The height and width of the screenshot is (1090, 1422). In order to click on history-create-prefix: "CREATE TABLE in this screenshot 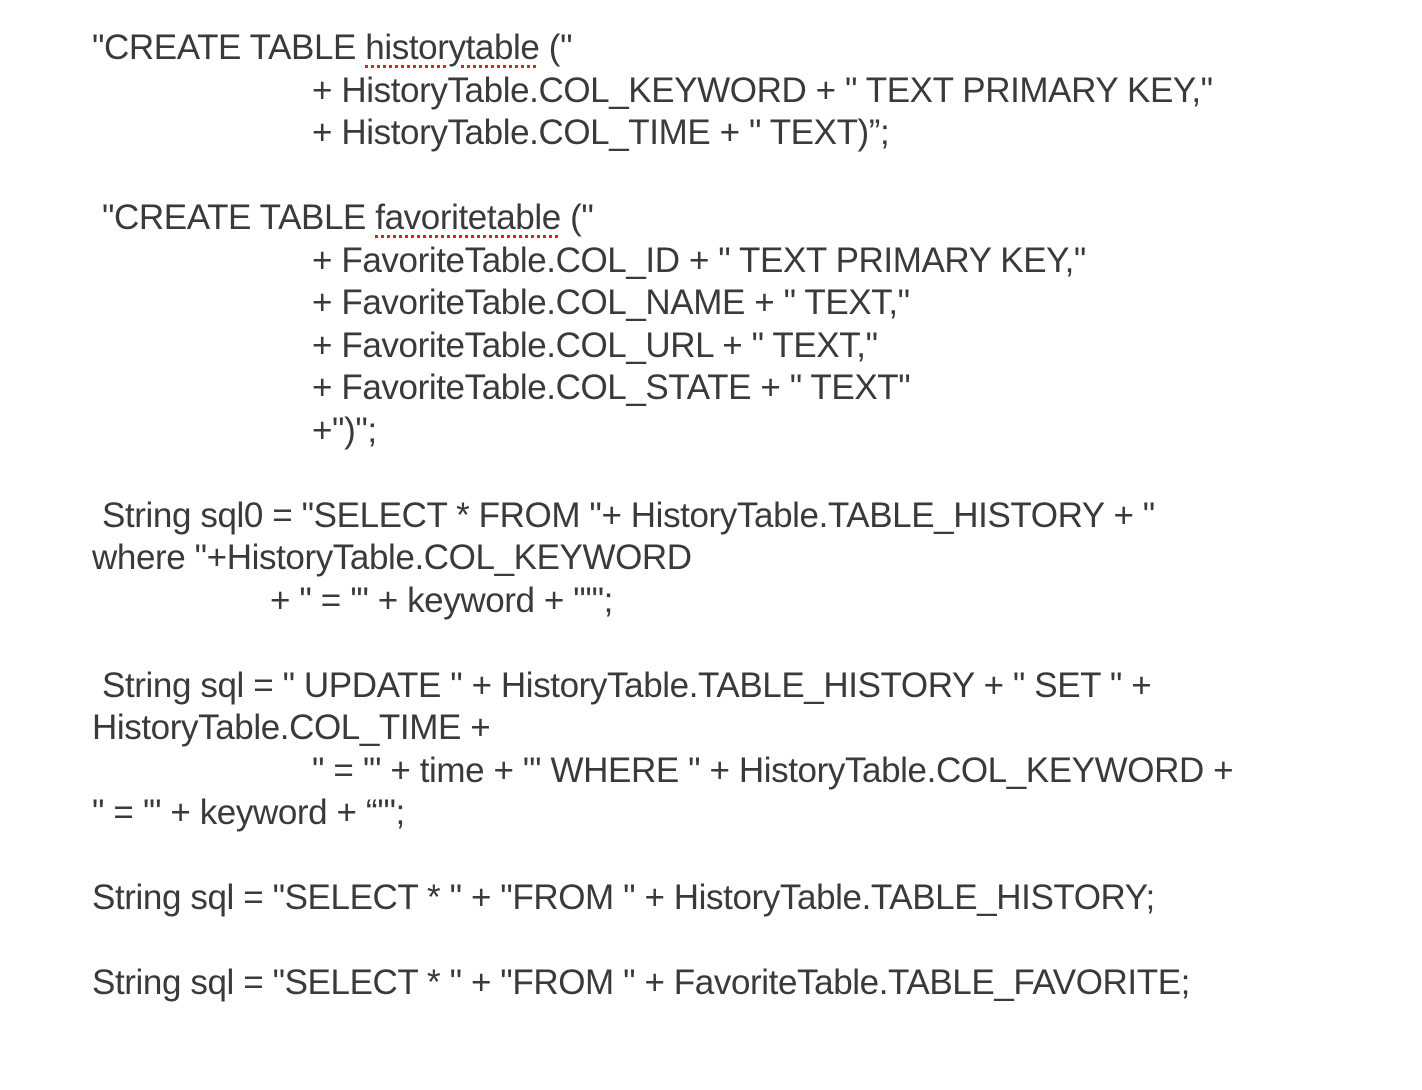, I will do `click(229, 47)`.